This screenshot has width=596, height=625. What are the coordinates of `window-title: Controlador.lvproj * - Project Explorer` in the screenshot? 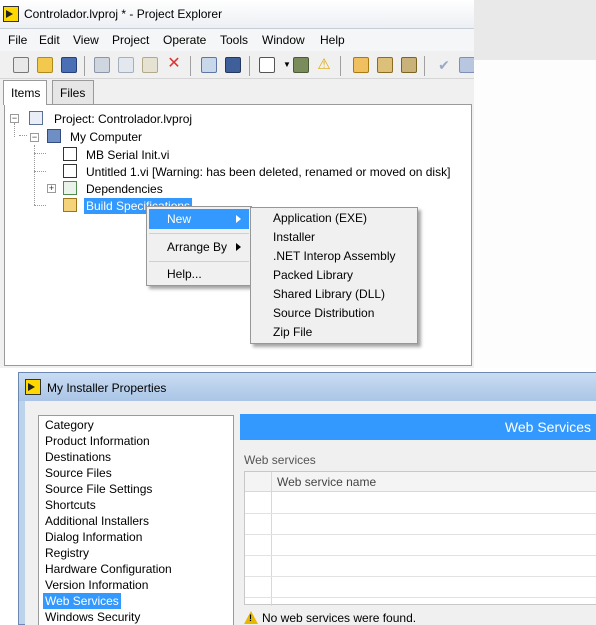 It's located at (123, 14).